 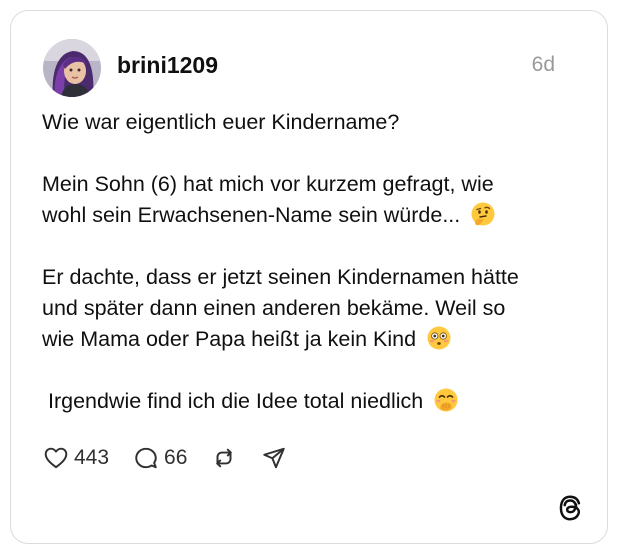 I want to click on hand-over-mouth-face-icon, so click(x=446, y=400).